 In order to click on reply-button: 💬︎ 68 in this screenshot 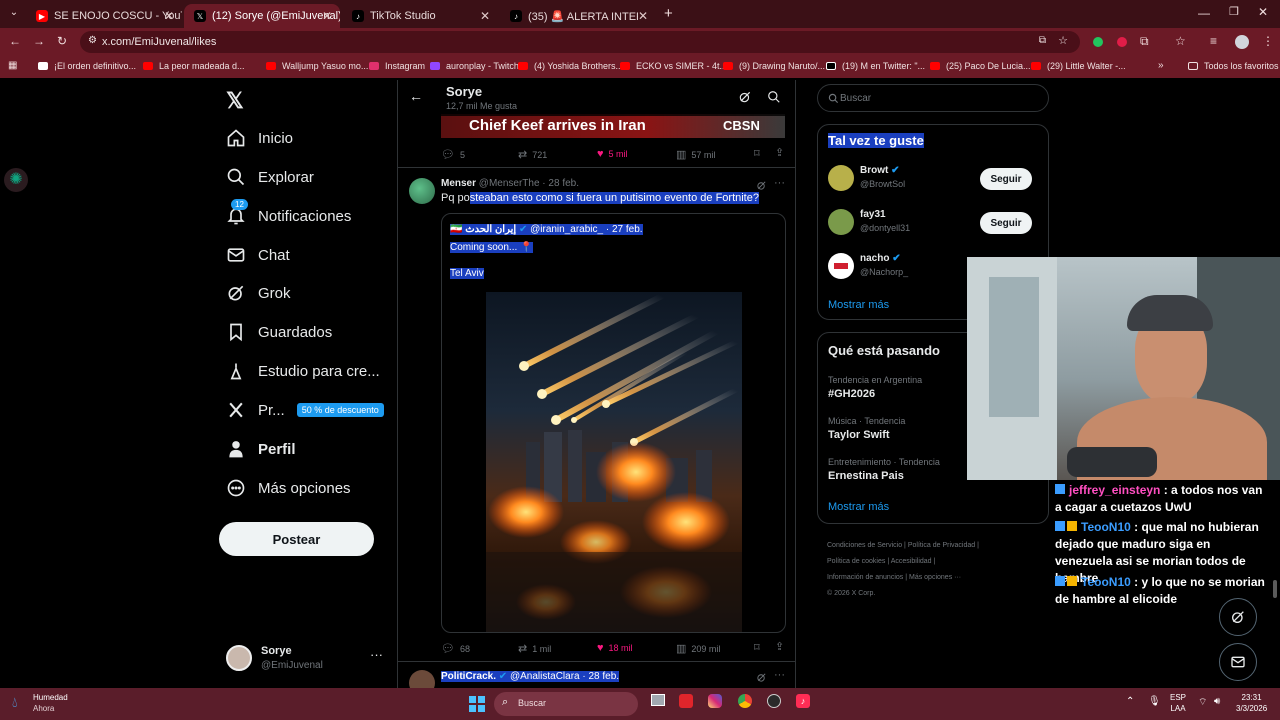, I will do `click(455, 648)`.